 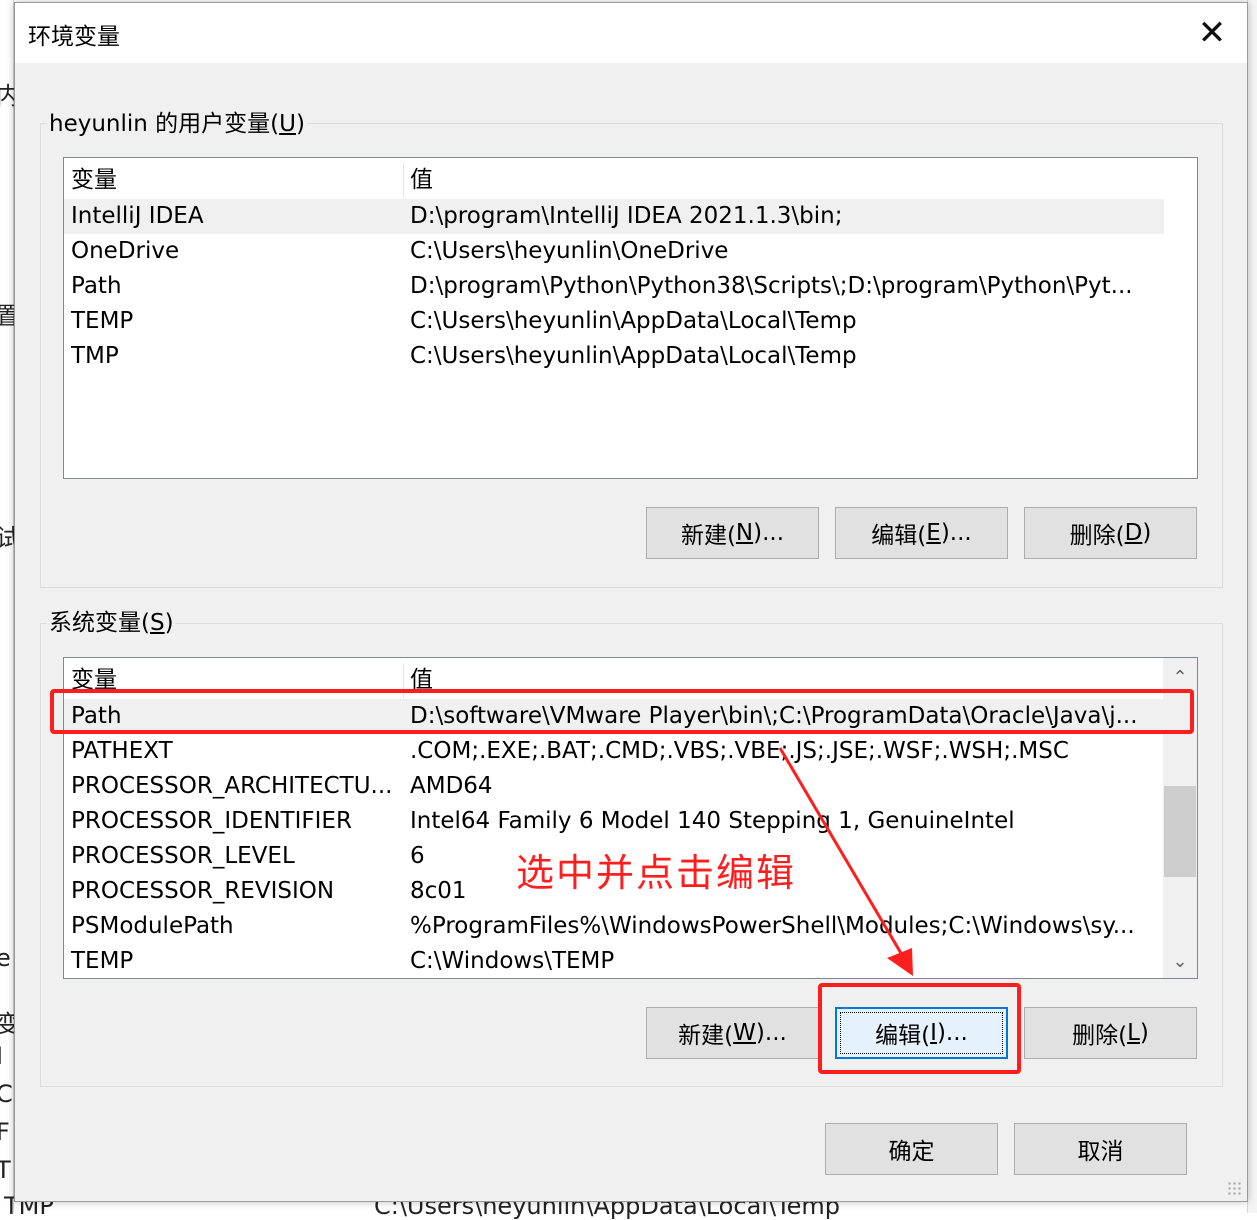 I want to click on annotation-arrow-line, so click(x=842, y=854).